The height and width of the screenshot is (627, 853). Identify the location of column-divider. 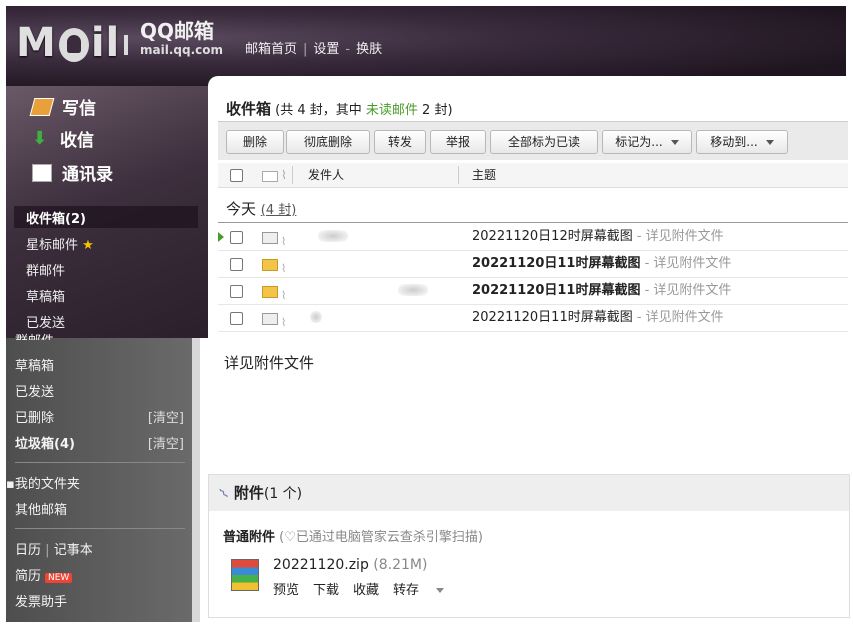
(458, 175).